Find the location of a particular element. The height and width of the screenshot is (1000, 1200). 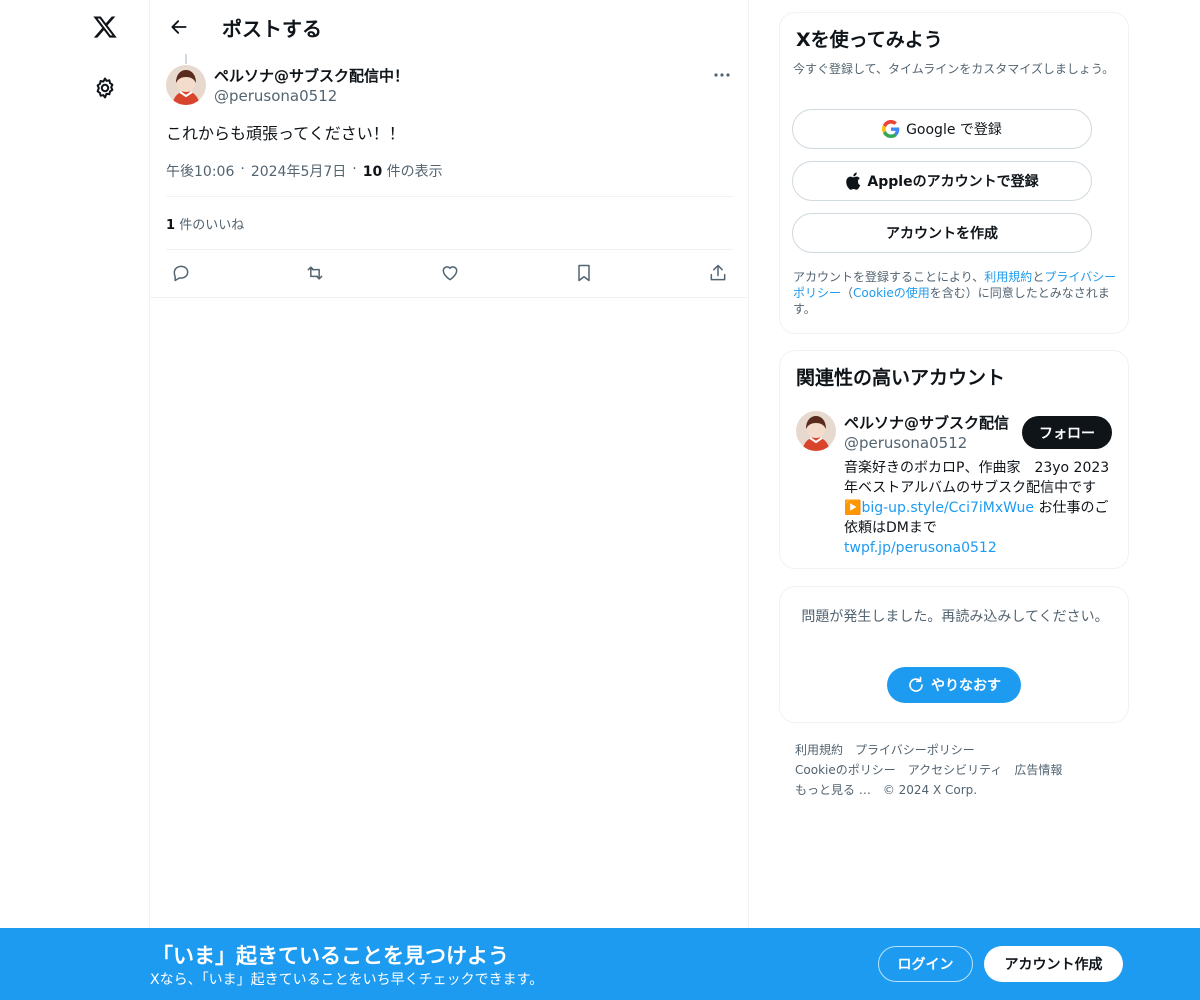

play-emoji-icon: ▶️ is located at coordinates (853, 508).